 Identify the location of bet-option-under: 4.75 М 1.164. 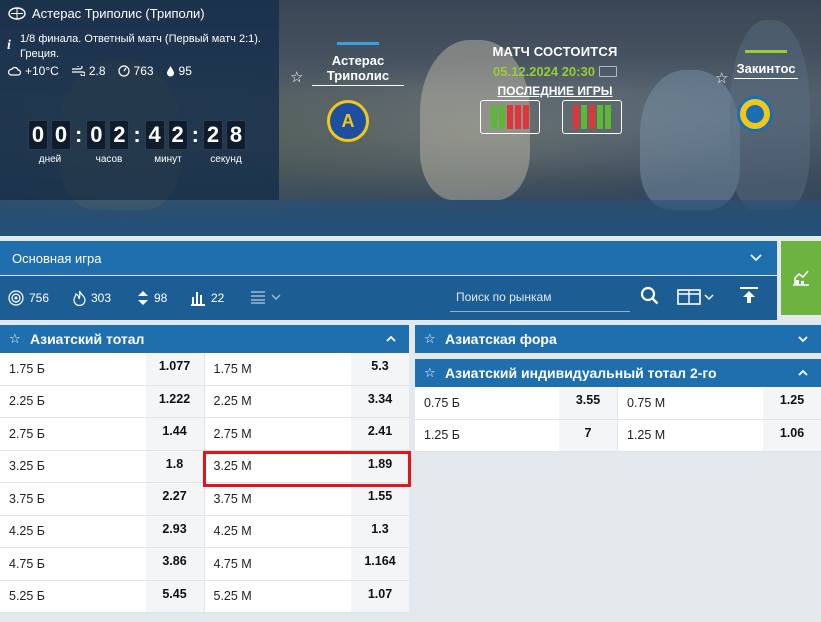
(306, 564).